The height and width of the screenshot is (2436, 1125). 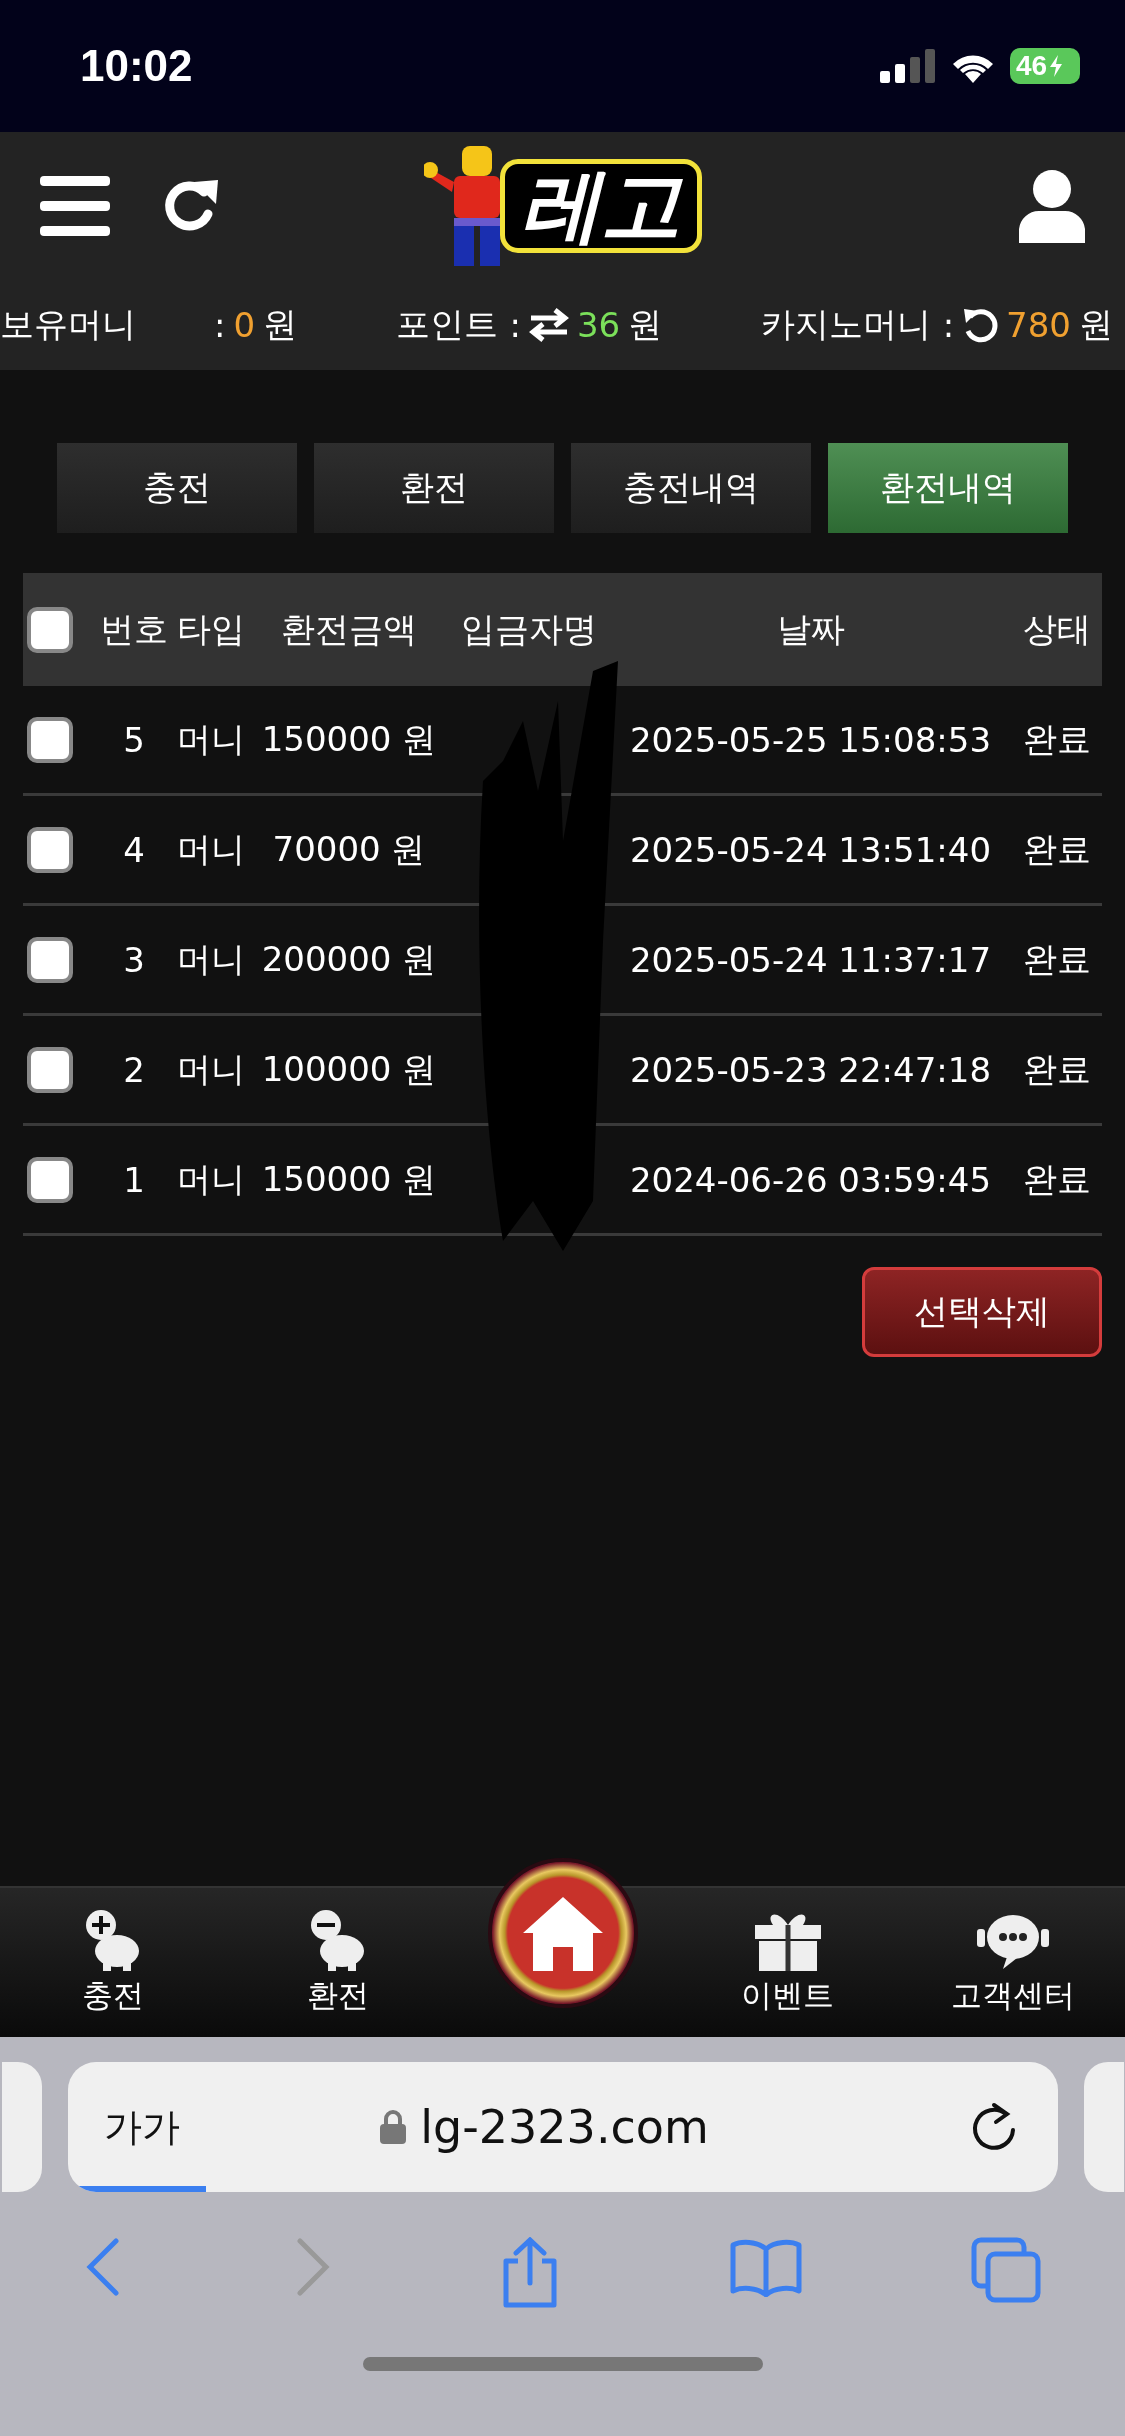 I want to click on tab: 환전, so click(x=434, y=488).